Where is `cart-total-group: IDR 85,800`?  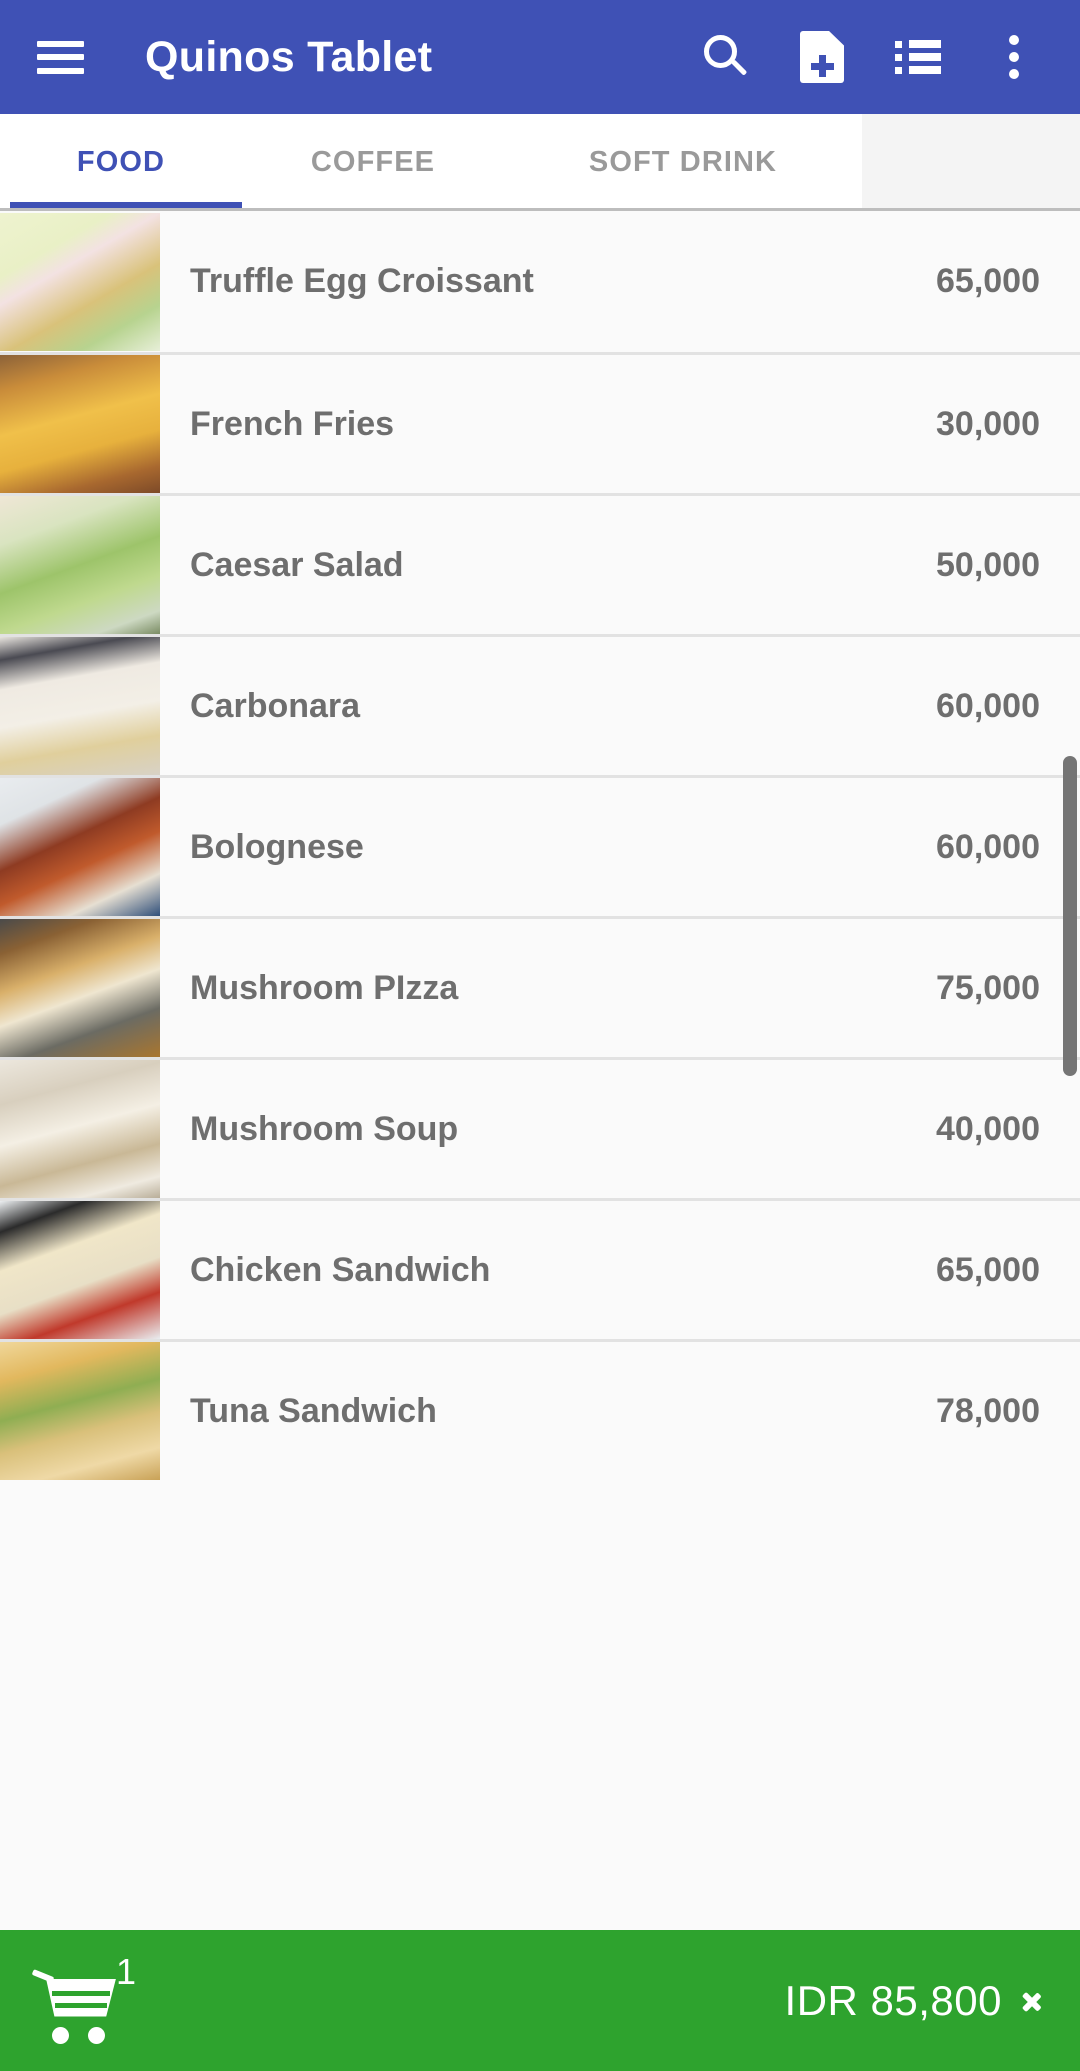 cart-total-group: IDR 85,800 is located at coordinates (932, 2001).